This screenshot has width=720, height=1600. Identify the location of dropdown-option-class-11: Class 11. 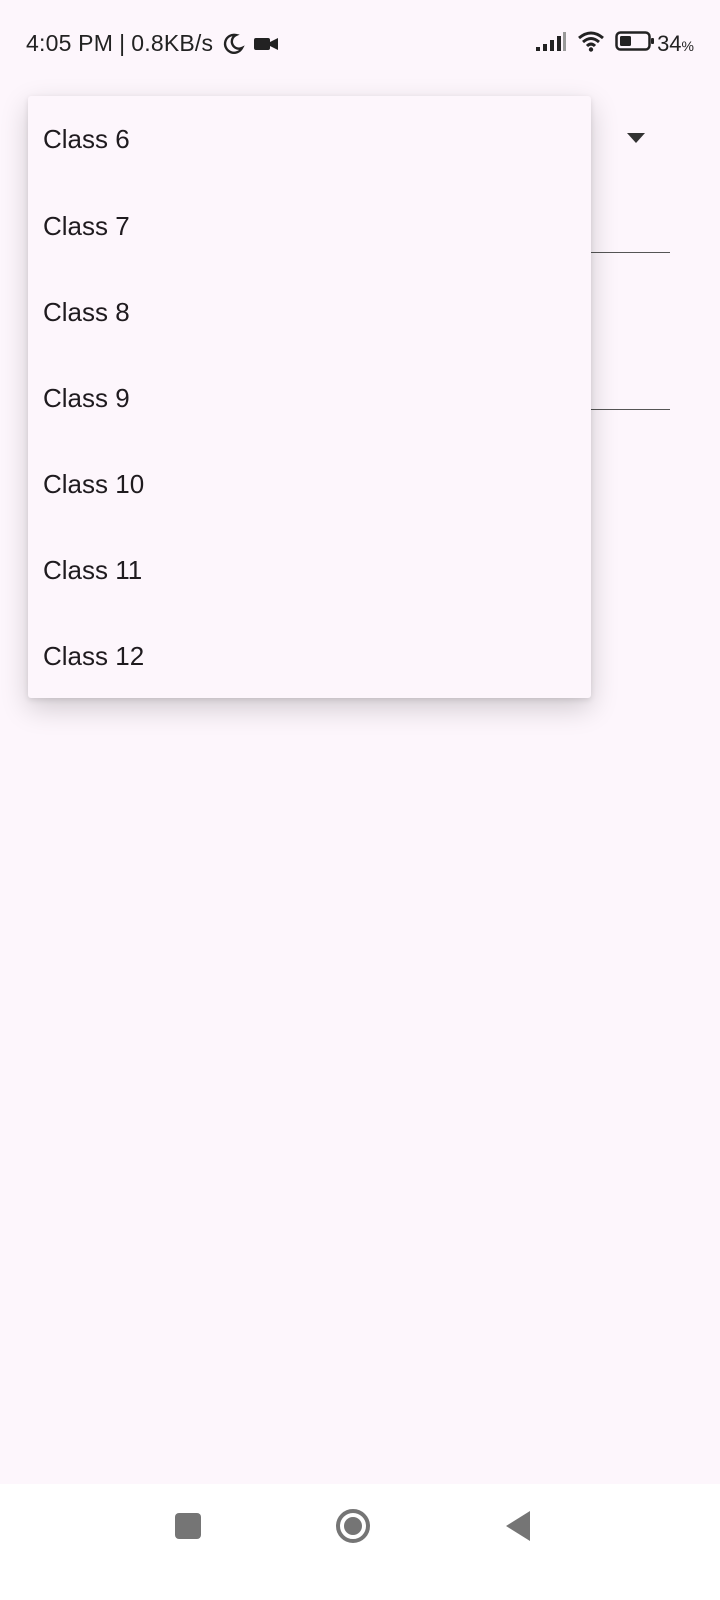
(309, 570).